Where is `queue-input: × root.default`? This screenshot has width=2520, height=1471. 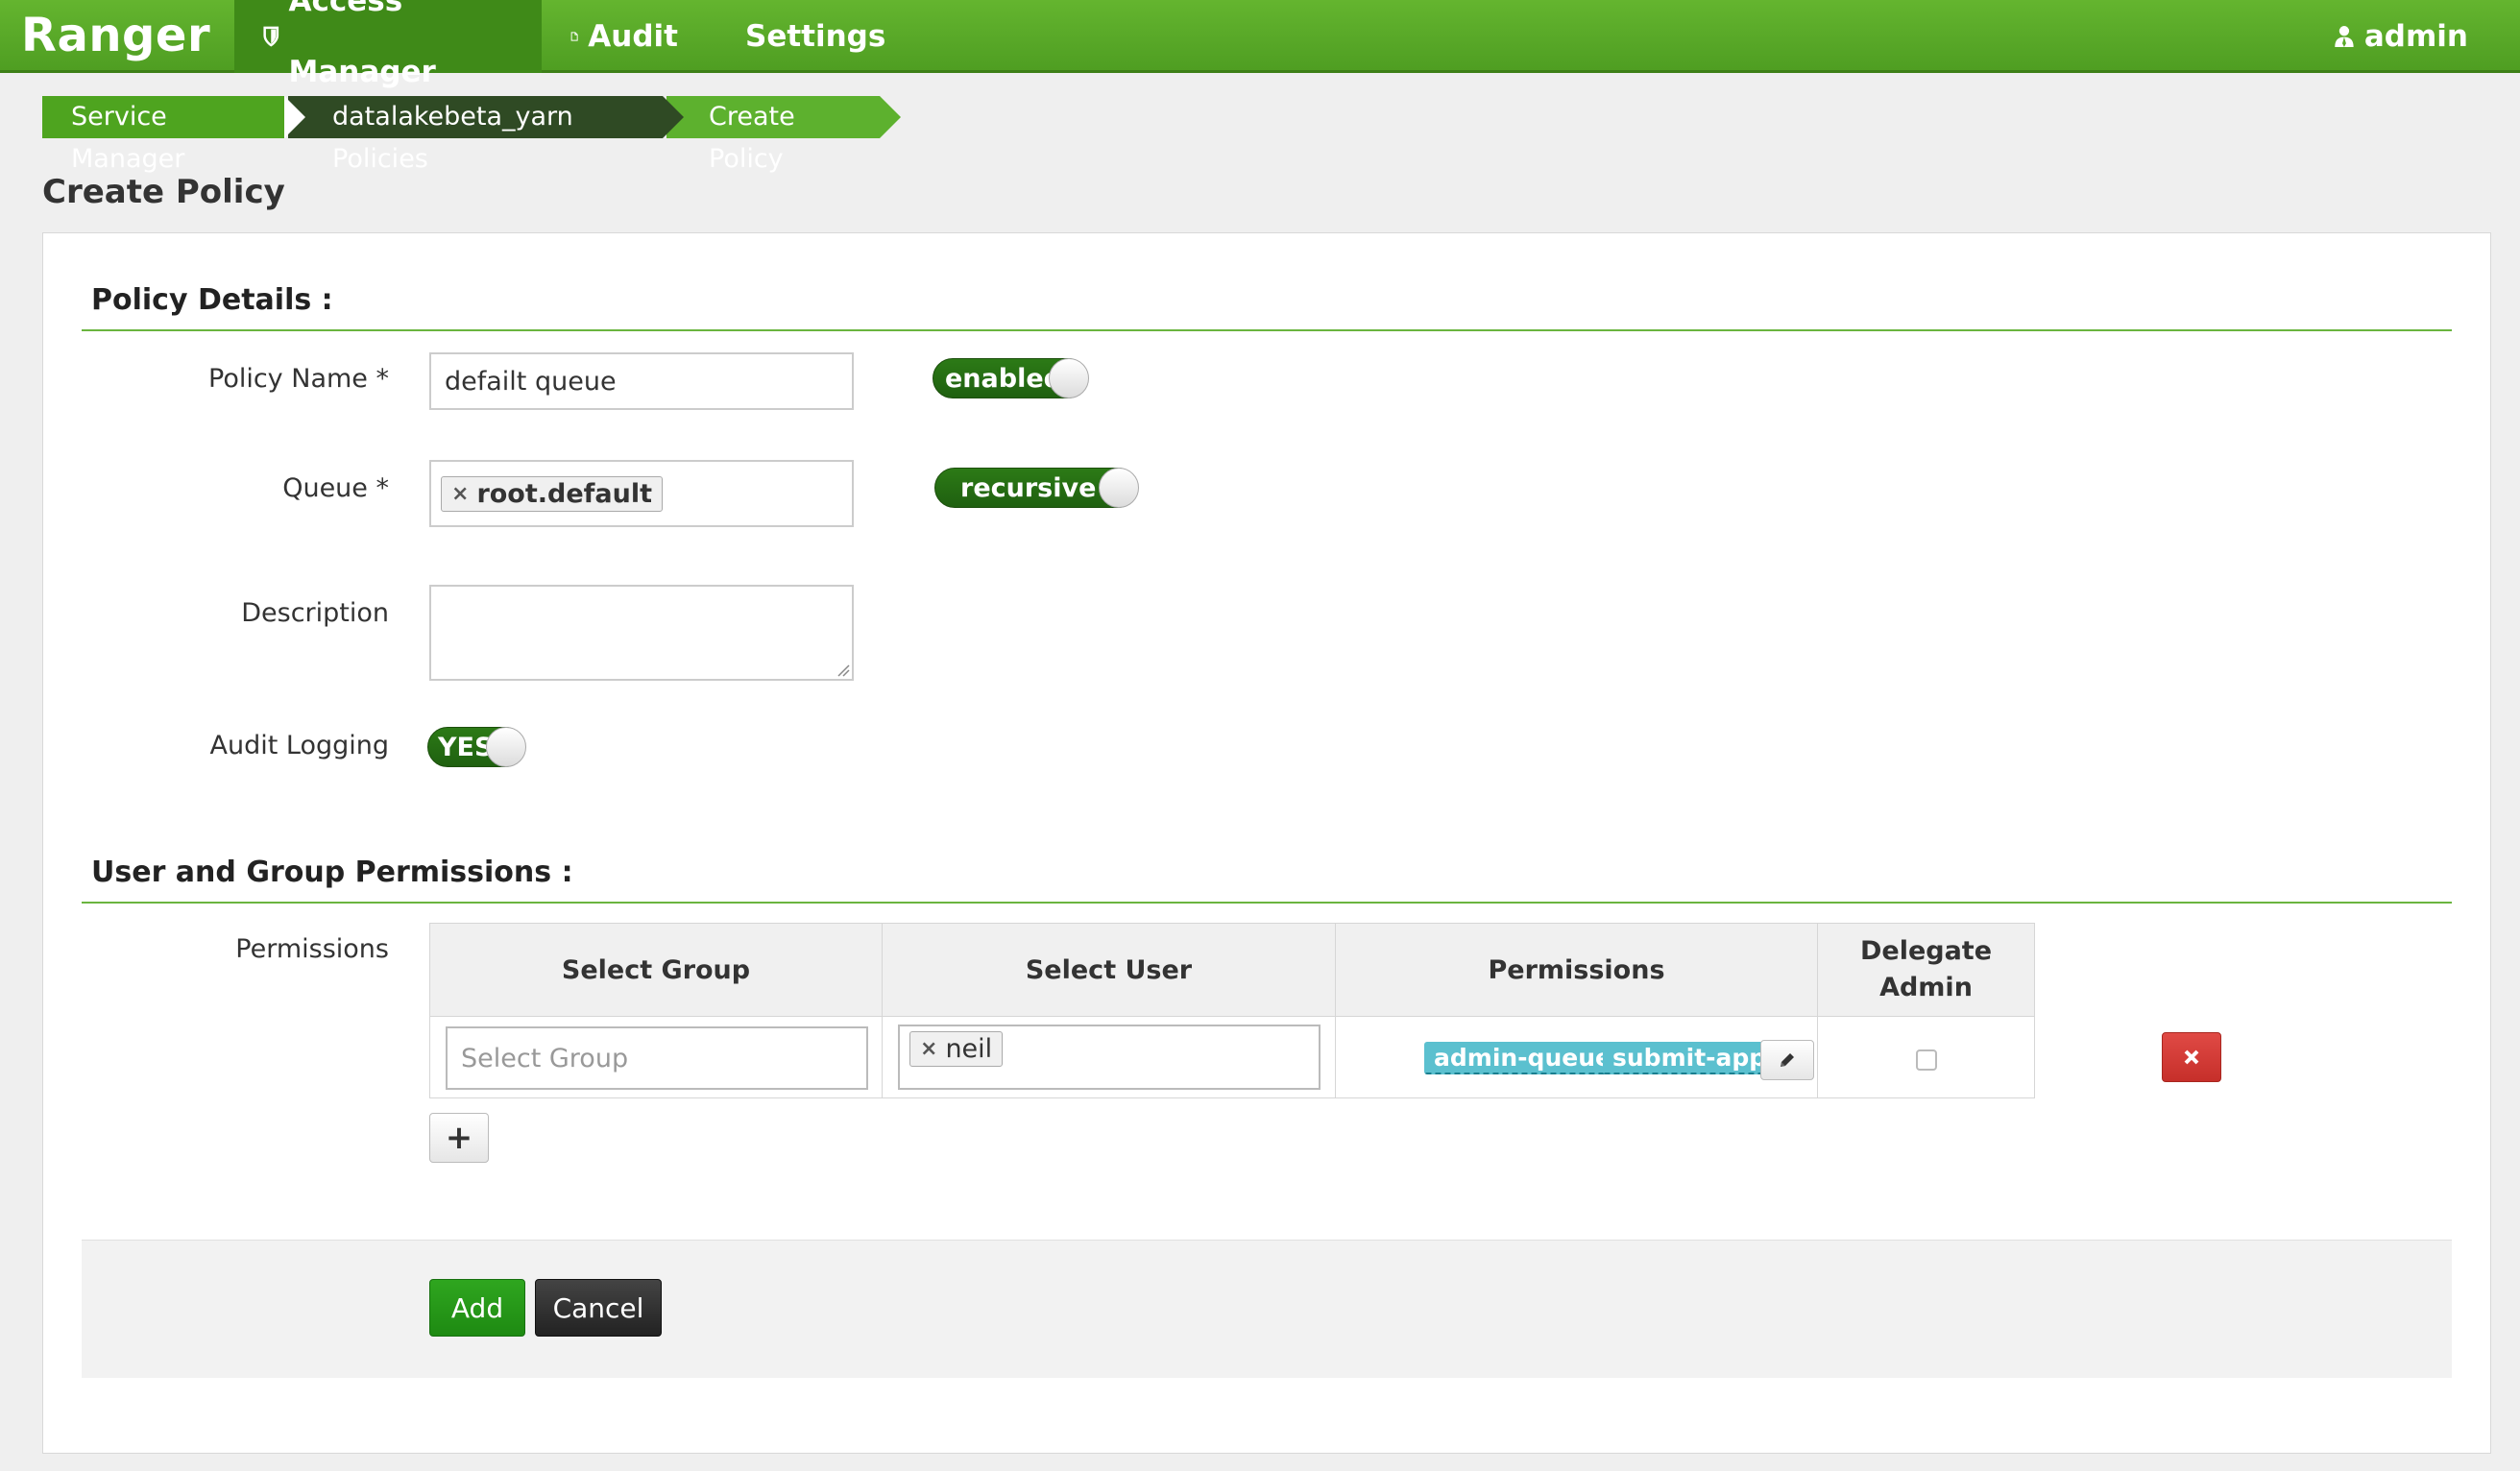 queue-input: × root.default is located at coordinates (641, 493).